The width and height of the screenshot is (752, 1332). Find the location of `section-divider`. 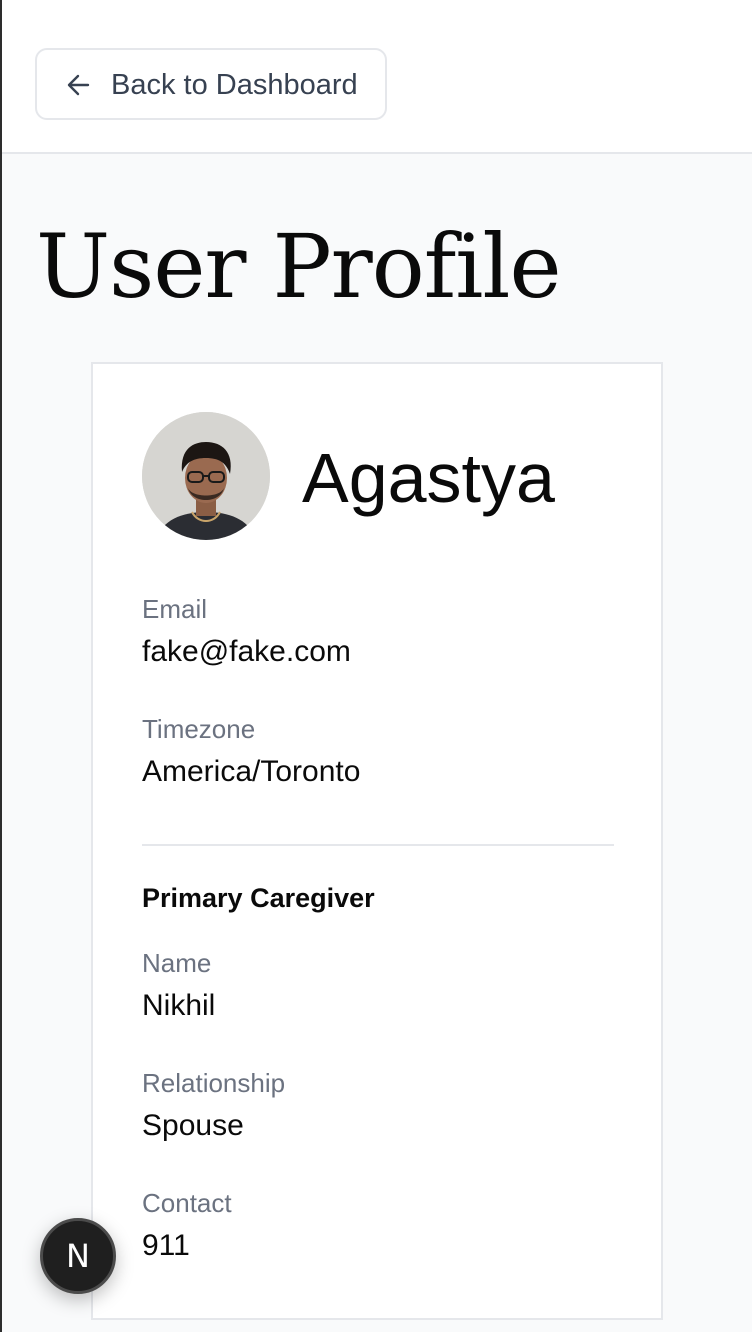

section-divider is located at coordinates (378, 845).